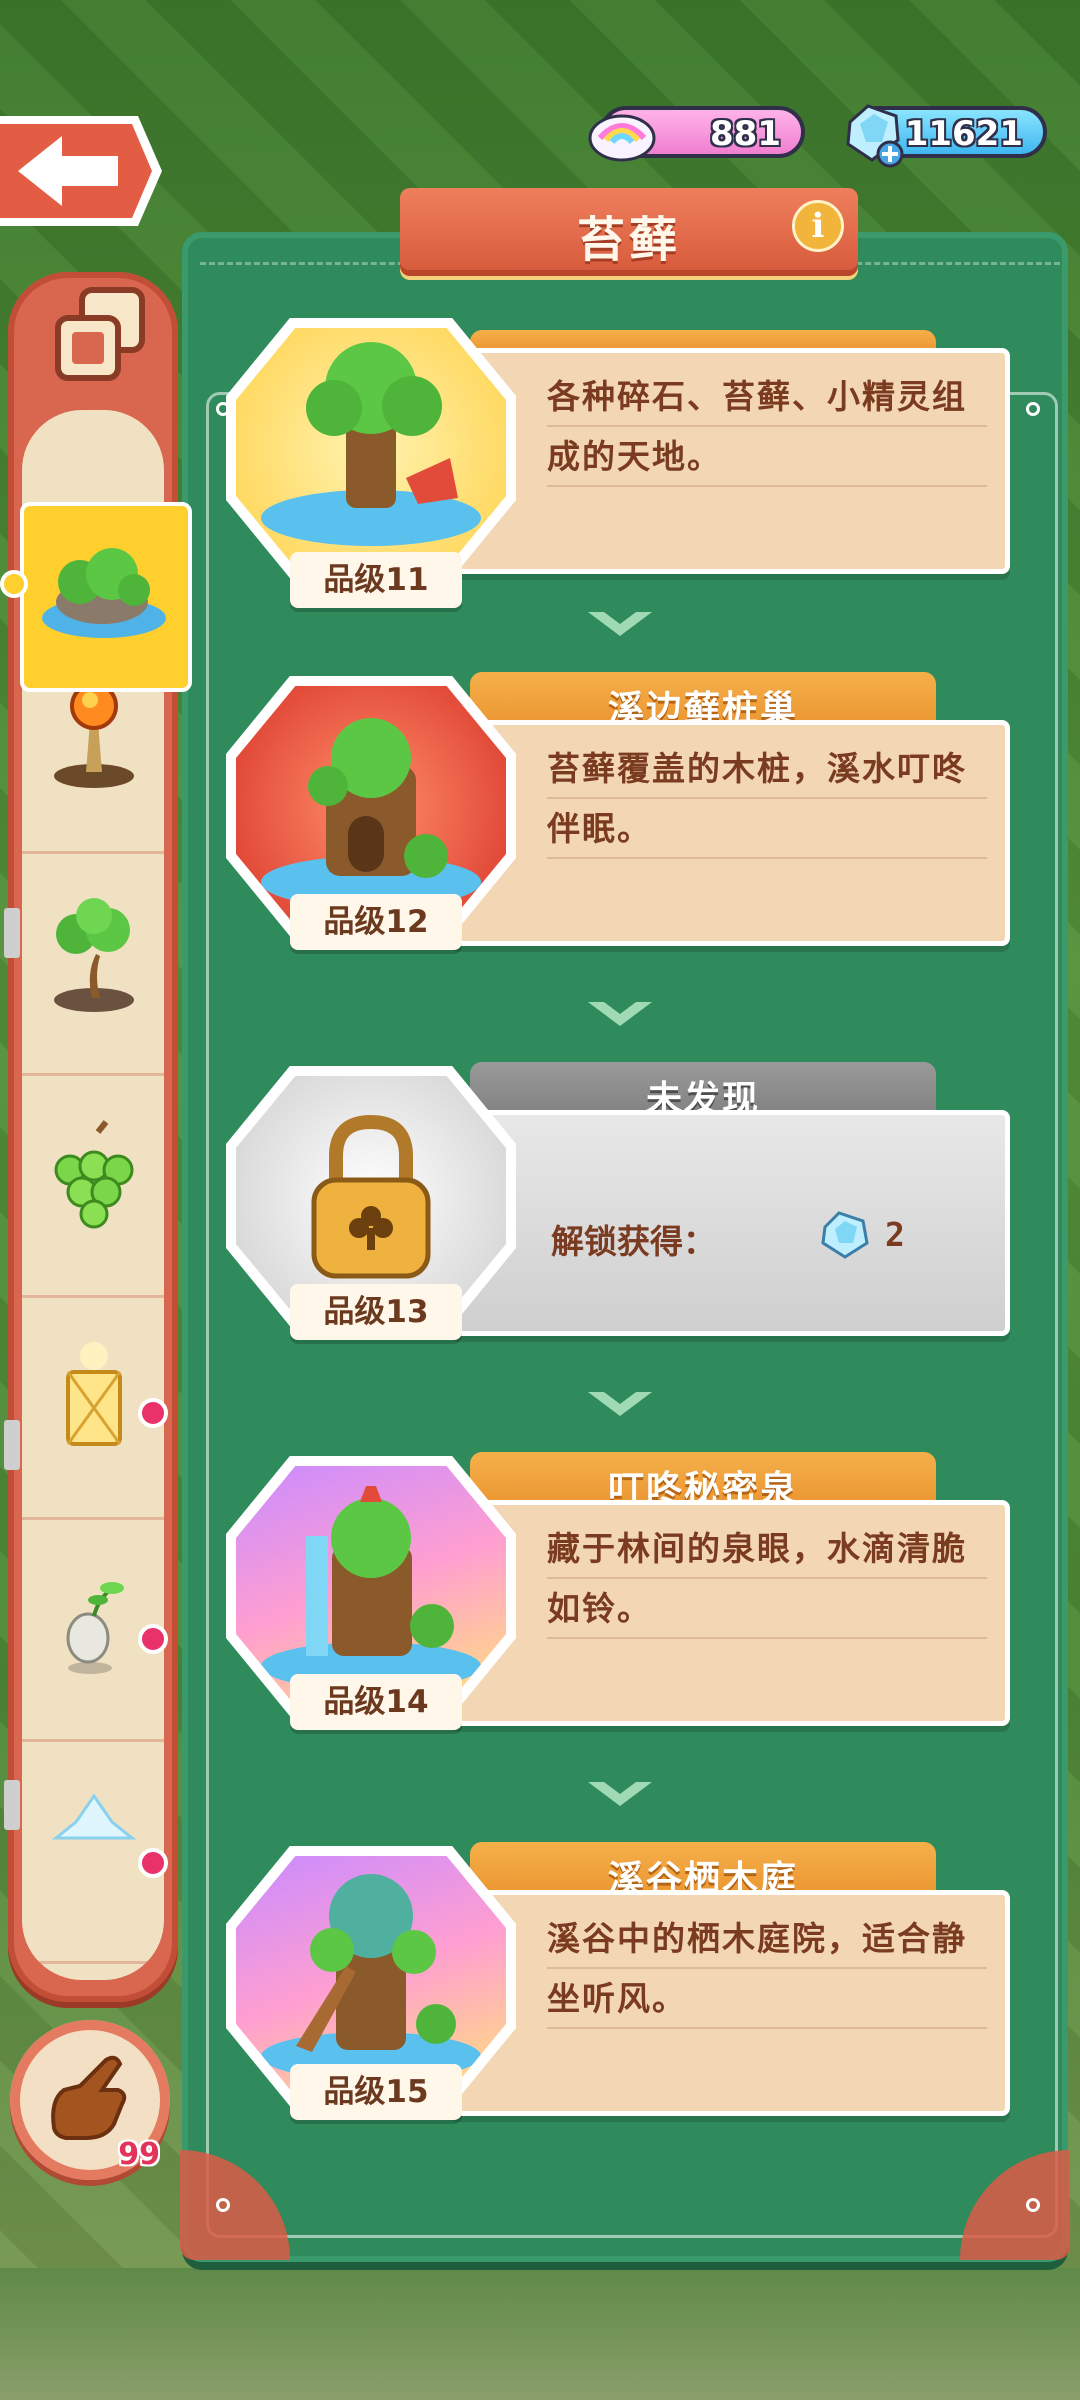 The image size is (1080, 2400). What do you see at coordinates (139, 2154) in the screenshot?
I see `hand-count-badge: 99` at bounding box center [139, 2154].